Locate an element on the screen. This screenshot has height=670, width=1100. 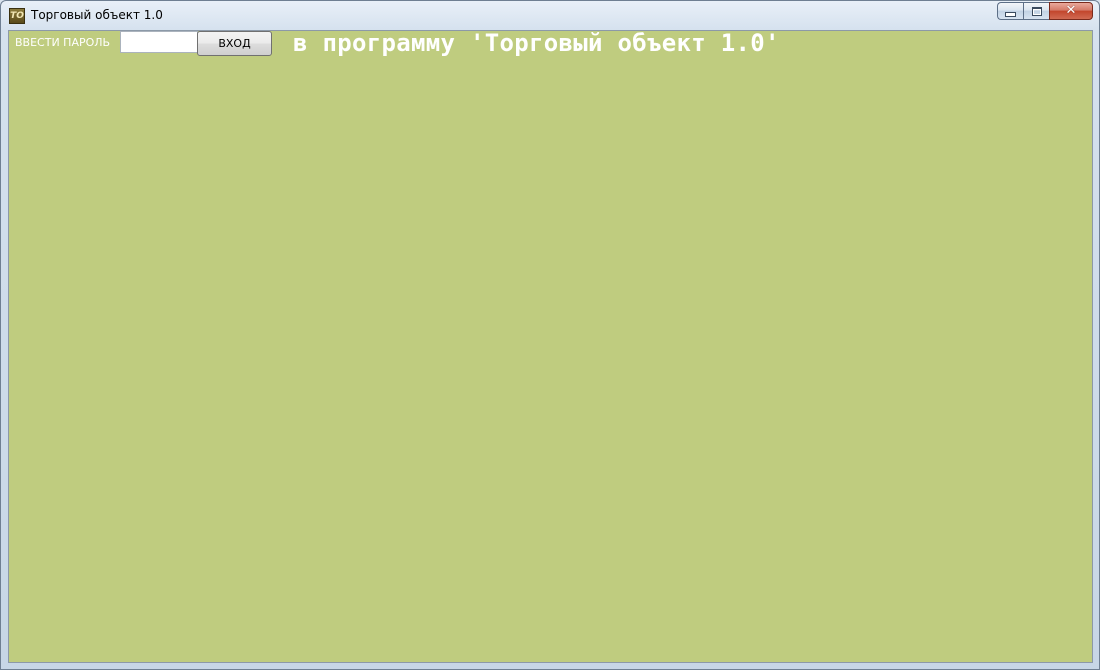
login-button: ВХОД is located at coordinates (234, 43).